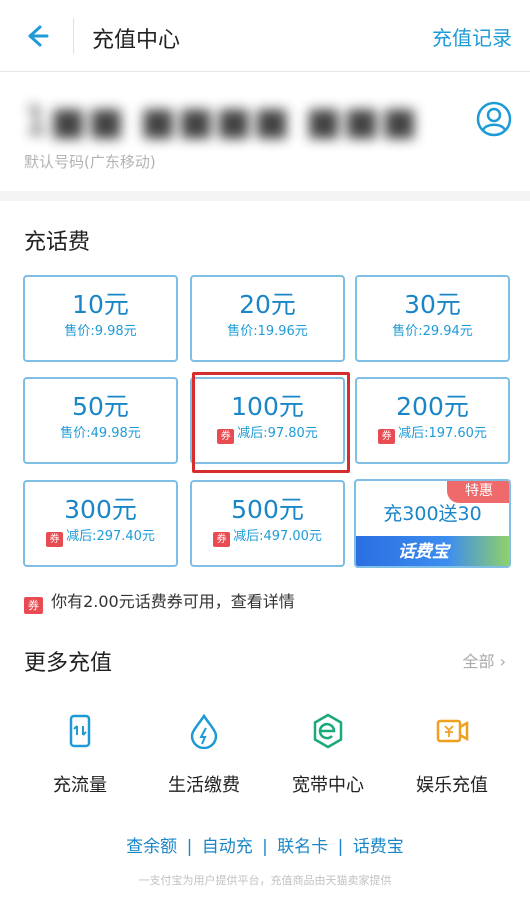  Describe the element at coordinates (57, 242) in the screenshot. I see `recharge-section-title: 充话费` at that location.